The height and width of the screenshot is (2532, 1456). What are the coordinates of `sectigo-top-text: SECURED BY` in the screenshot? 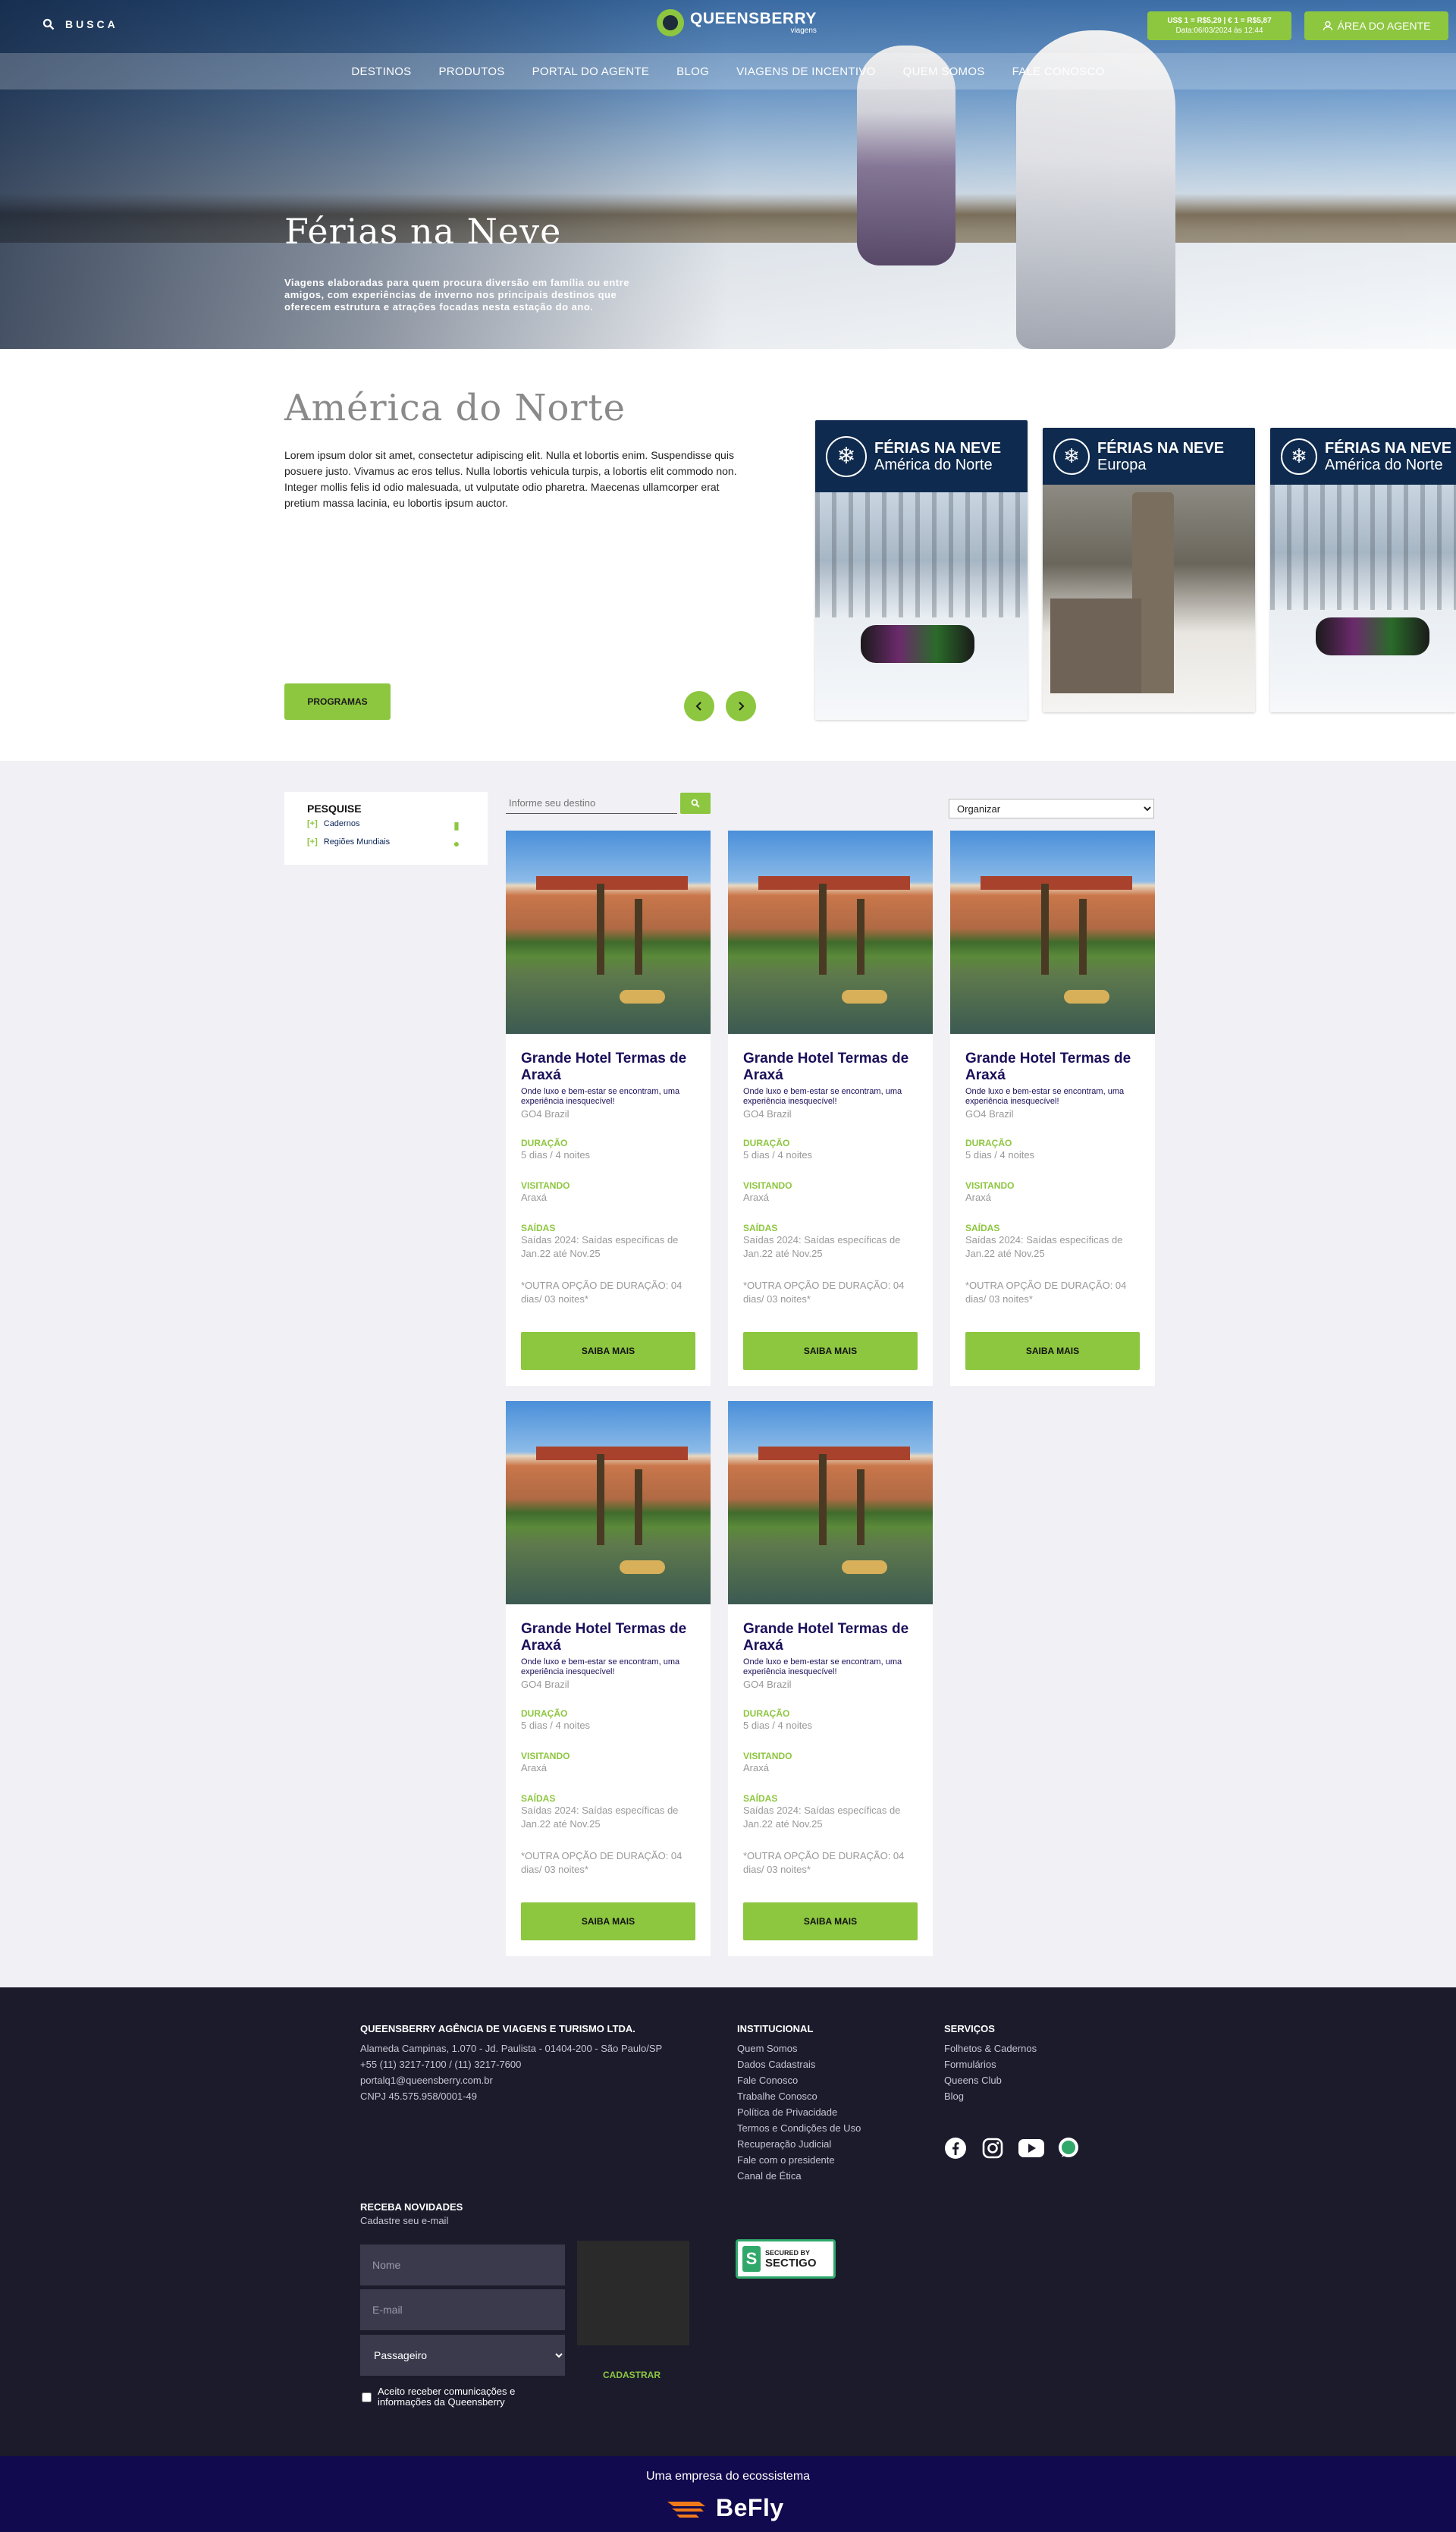 It's located at (788, 2252).